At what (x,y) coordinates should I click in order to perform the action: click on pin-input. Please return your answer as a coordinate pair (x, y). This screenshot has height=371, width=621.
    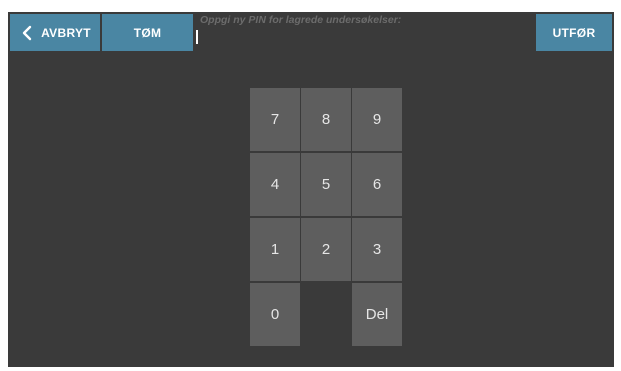
    Looking at the image, I should click on (361, 39).